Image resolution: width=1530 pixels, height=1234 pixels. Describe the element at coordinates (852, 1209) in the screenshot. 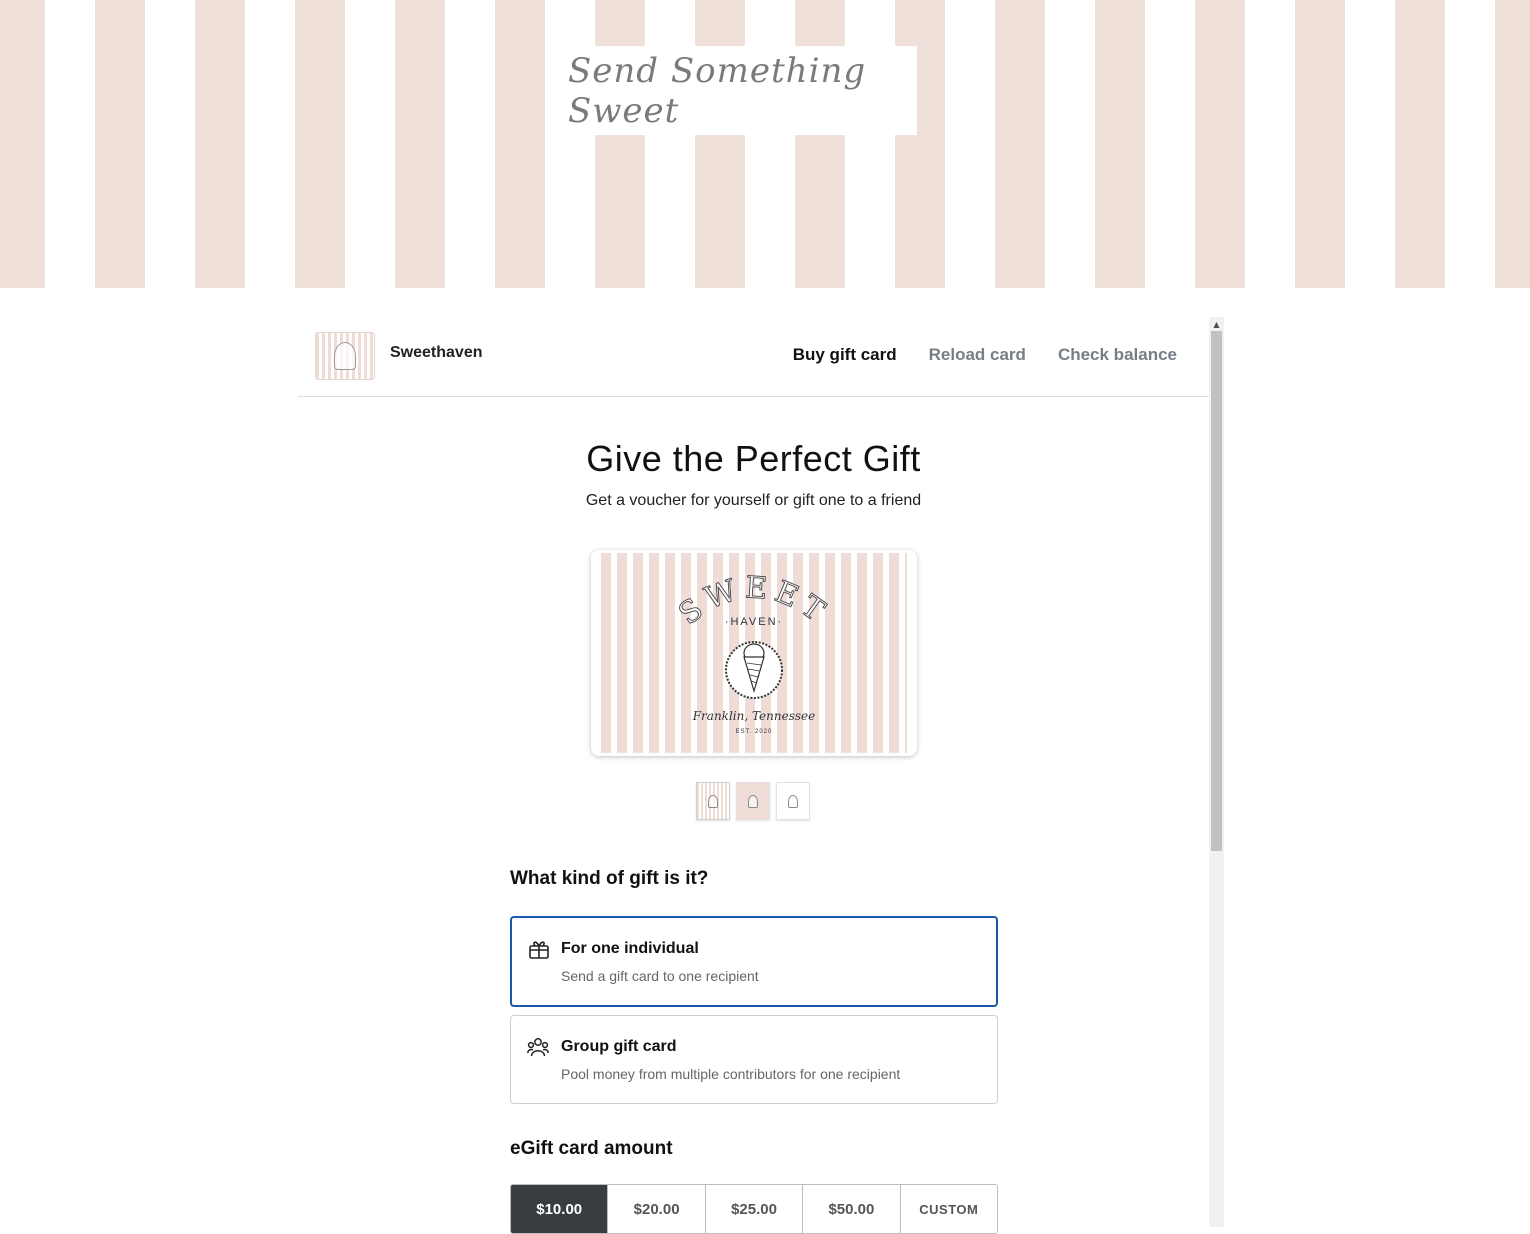

I see `amount-option-50: $50.00` at that location.